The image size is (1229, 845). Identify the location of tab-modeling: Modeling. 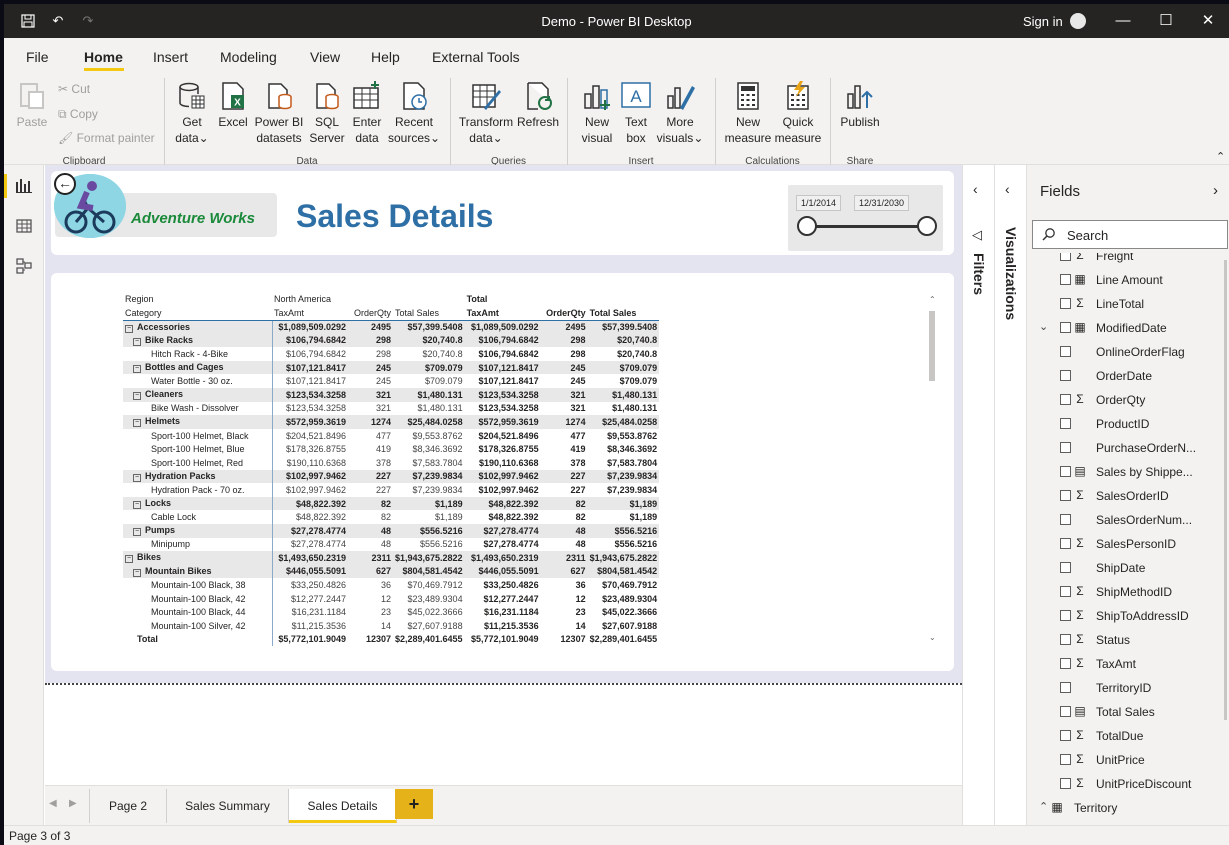
(248, 57).